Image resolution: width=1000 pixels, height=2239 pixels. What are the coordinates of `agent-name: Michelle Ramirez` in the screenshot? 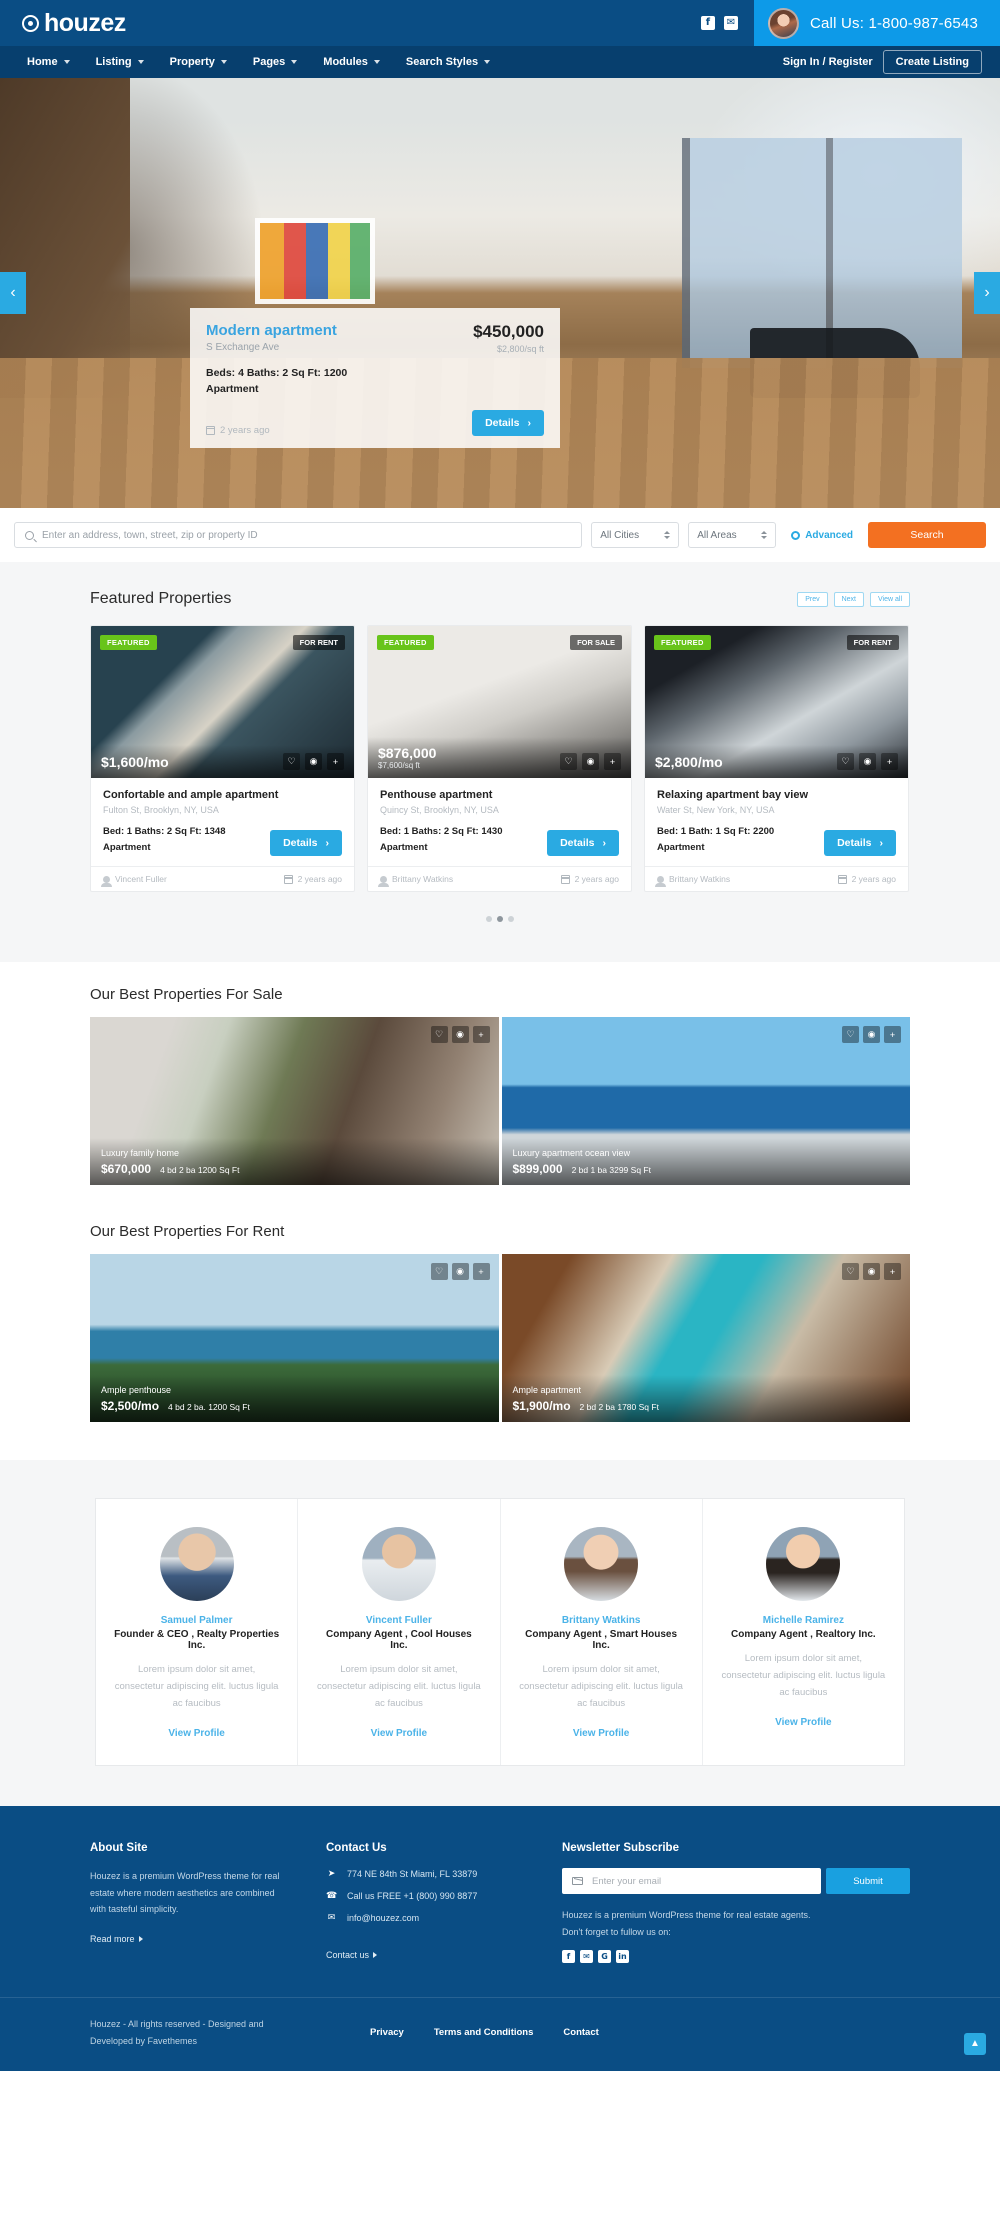 It's located at (803, 1620).